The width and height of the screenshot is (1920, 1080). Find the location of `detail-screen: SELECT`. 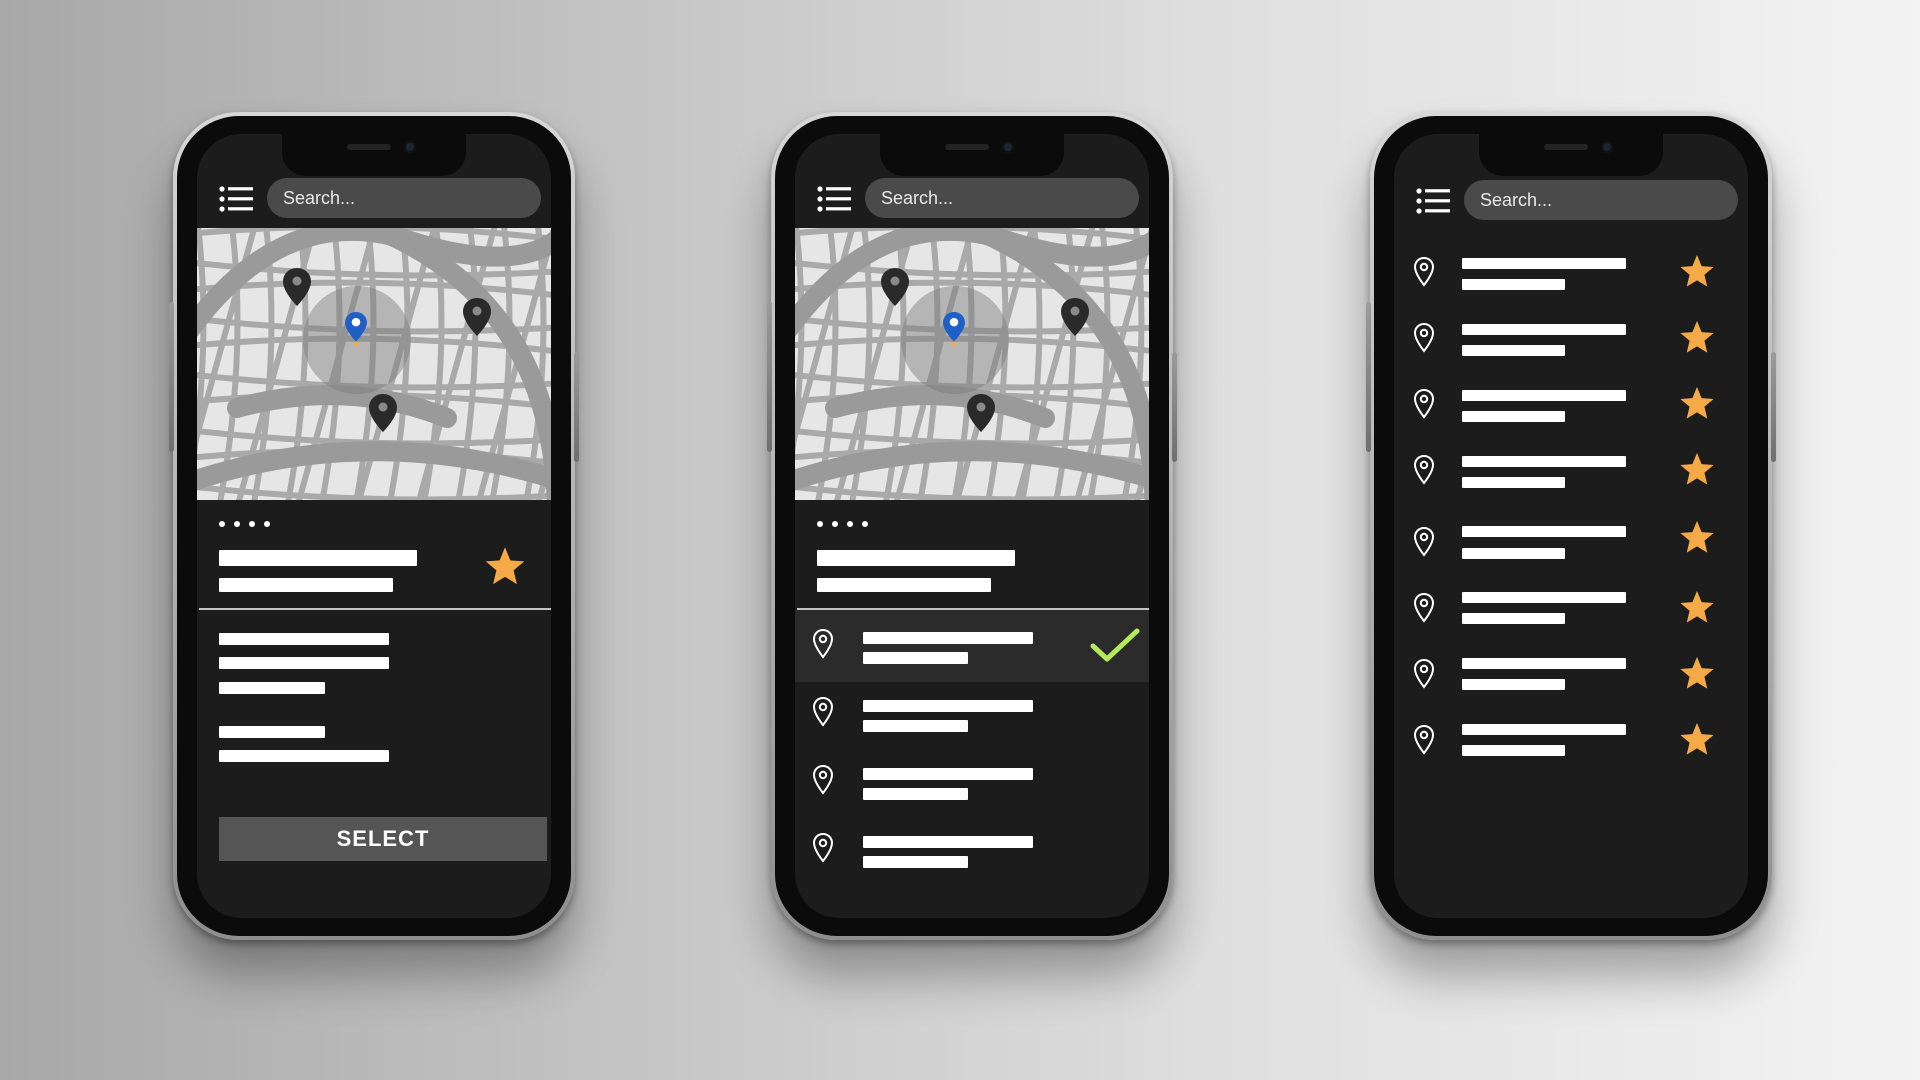

detail-screen: SELECT is located at coordinates (374, 526).